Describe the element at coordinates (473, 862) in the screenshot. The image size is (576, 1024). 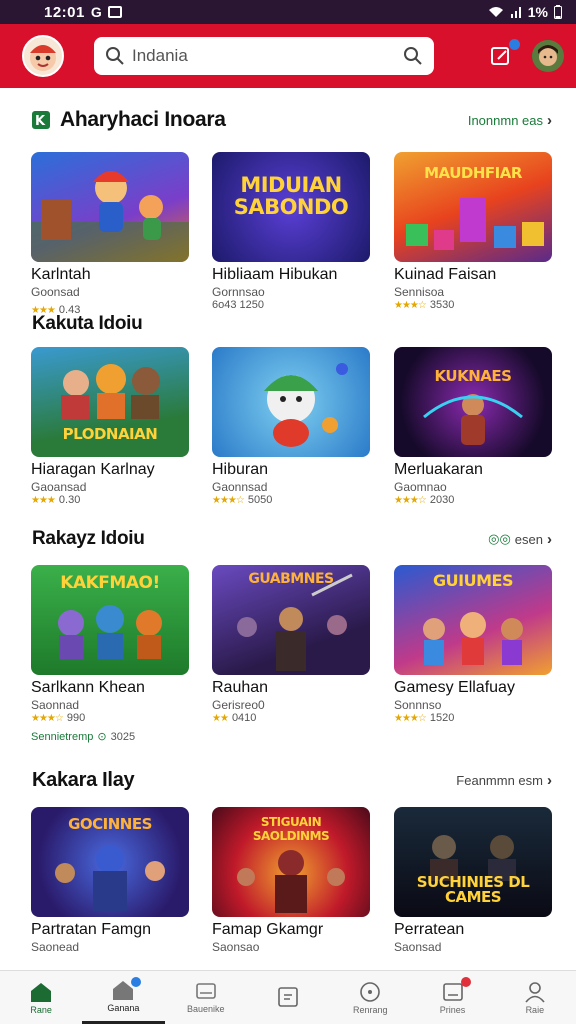
I see `game-thumbnail: SUCHINIES DL CAMES` at that location.